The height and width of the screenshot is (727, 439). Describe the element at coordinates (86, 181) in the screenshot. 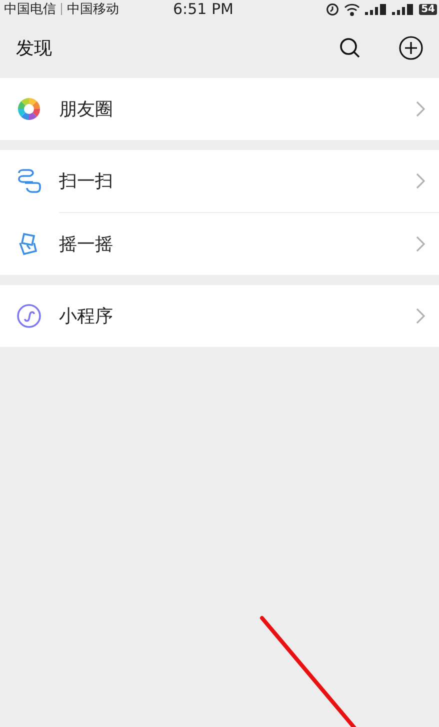

I see `menu-label: 扫一扫` at that location.